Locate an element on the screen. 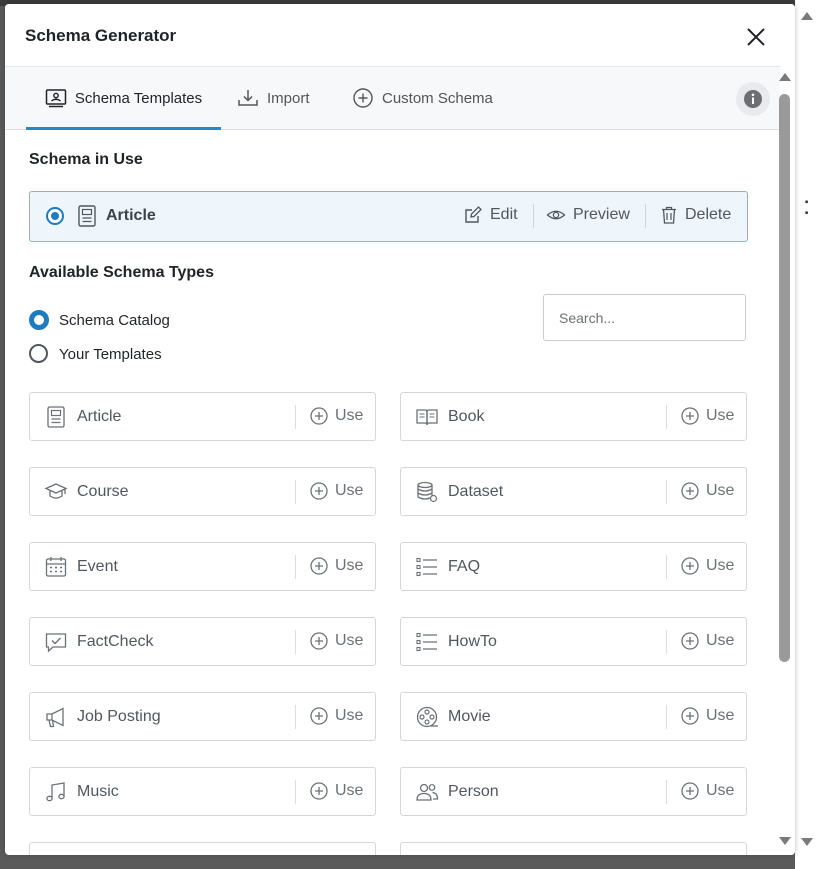 Image resolution: width=824 pixels, height=869 pixels. course-icon is located at coordinates (56, 491).